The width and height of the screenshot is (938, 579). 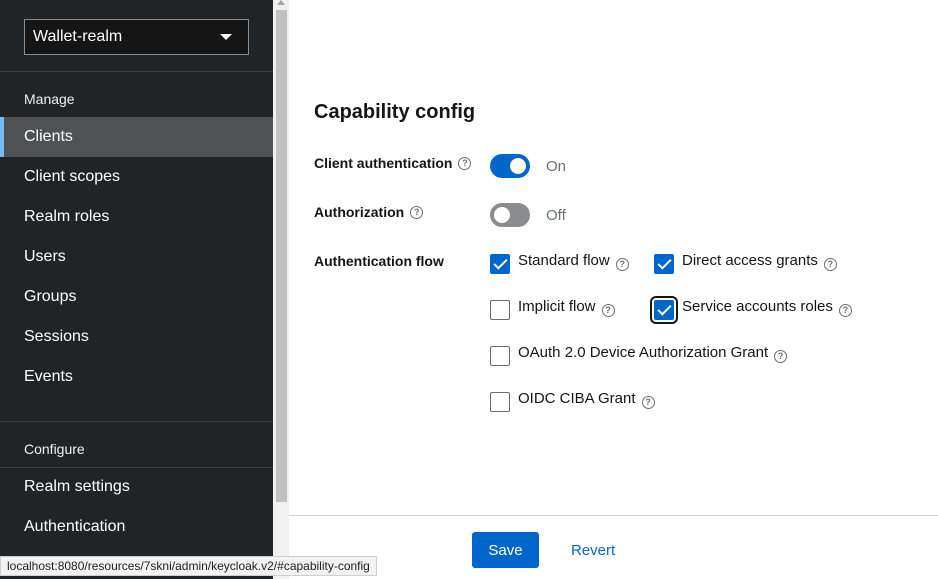 What do you see at coordinates (136, 527) in the screenshot?
I see `nav-item-authentication: Authentication` at bounding box center [136, 527].